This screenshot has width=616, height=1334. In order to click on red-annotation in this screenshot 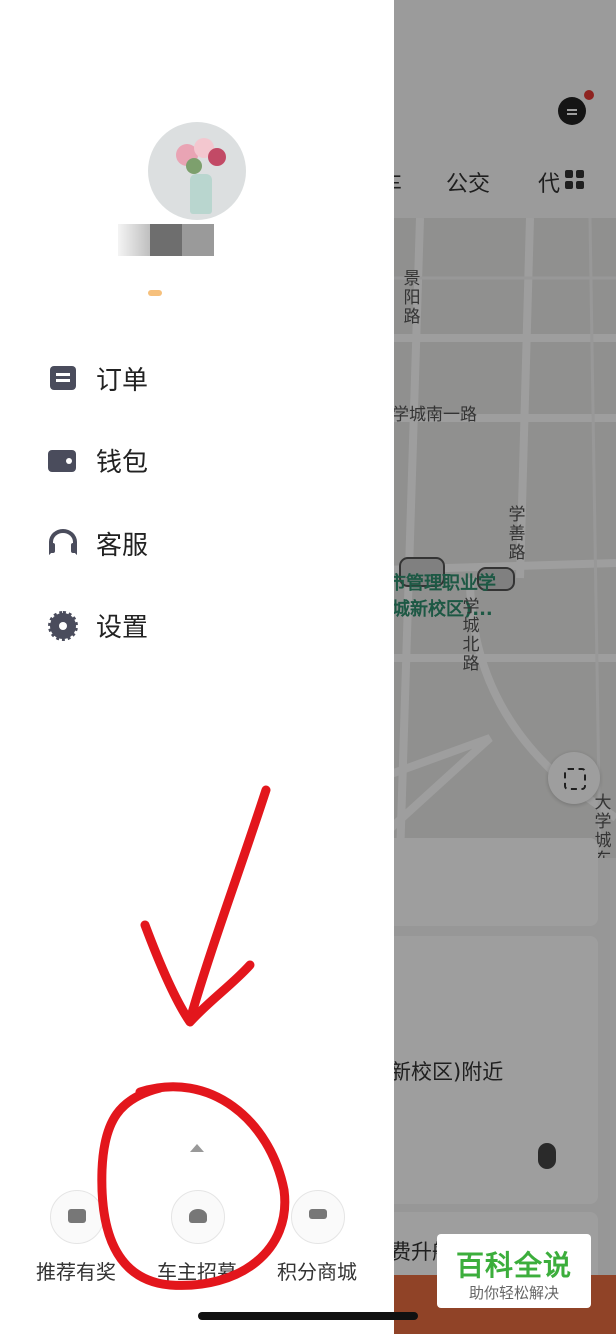, I will do `click(193, 1037)`.